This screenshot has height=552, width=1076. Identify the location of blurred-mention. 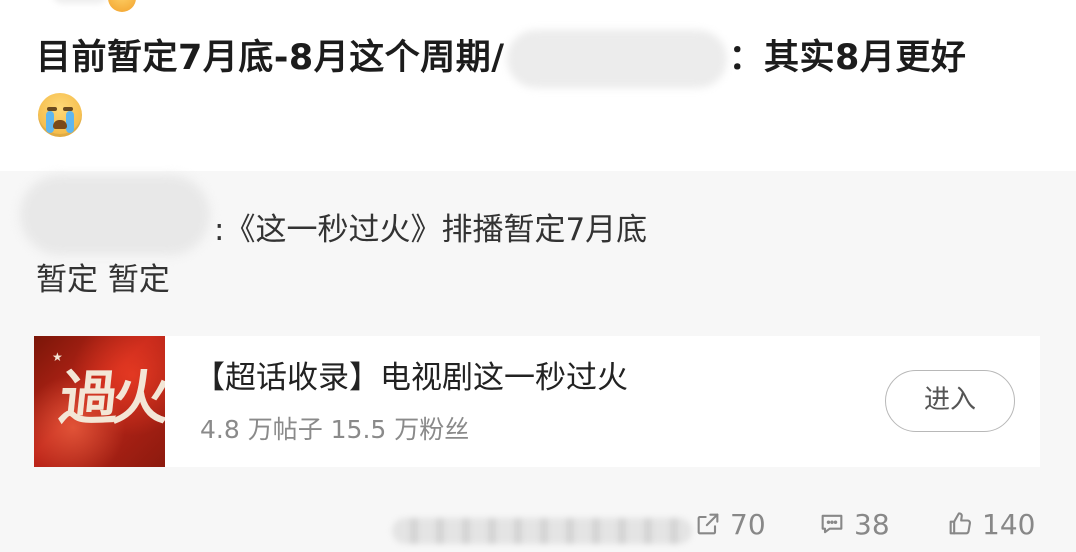
(616, 59).